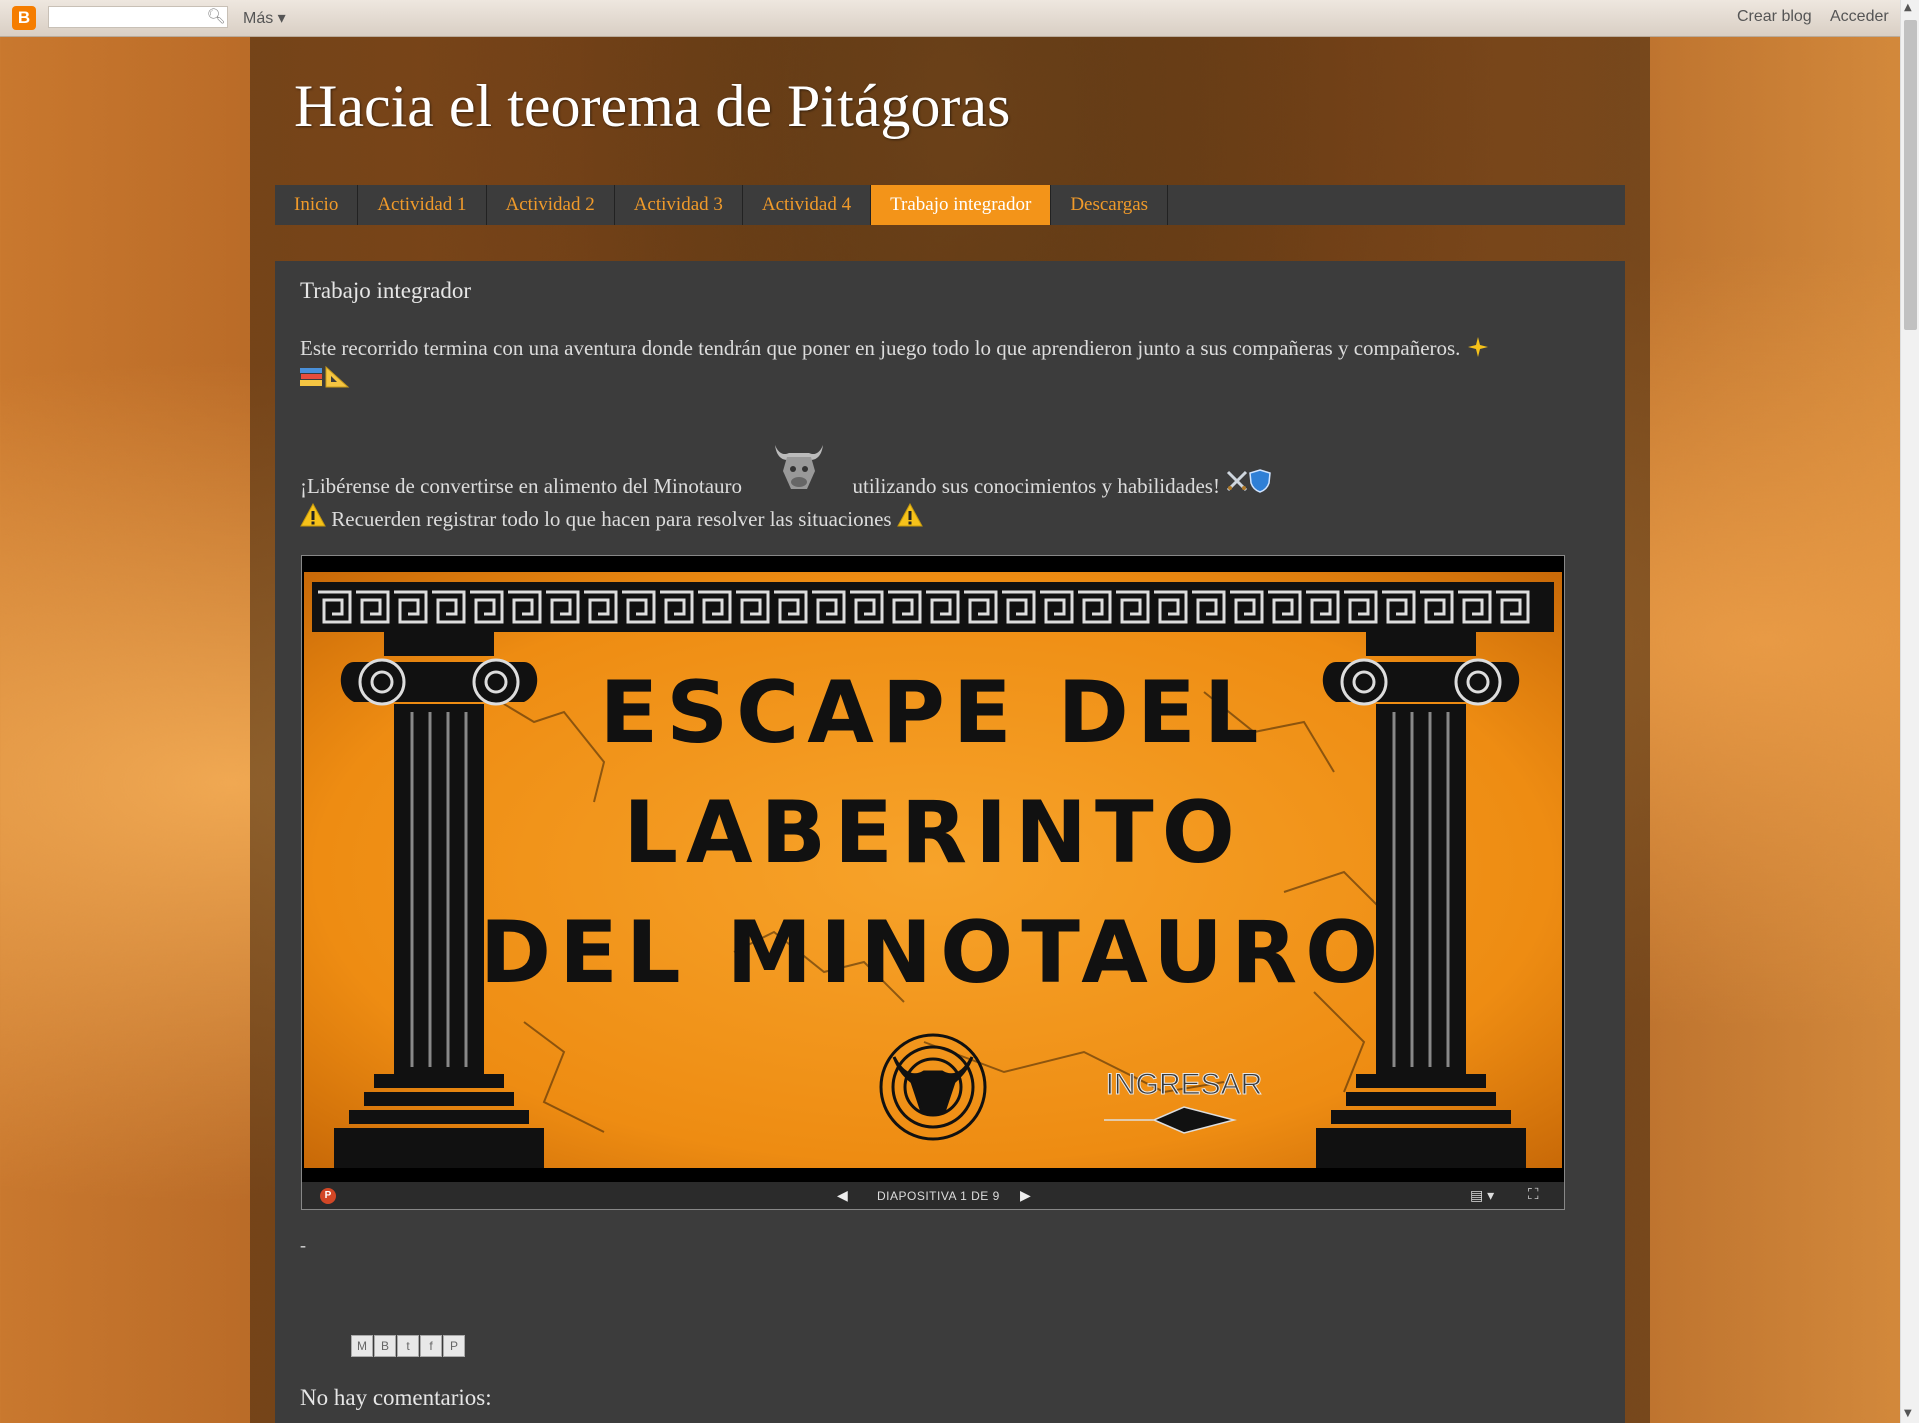 Image resolution: width=1919 pixels, height=1423 pixels. Describe the element at coordinates (933, 833) in the screenshot. I see `slide-title-line-2: LABERINTO` at that location.